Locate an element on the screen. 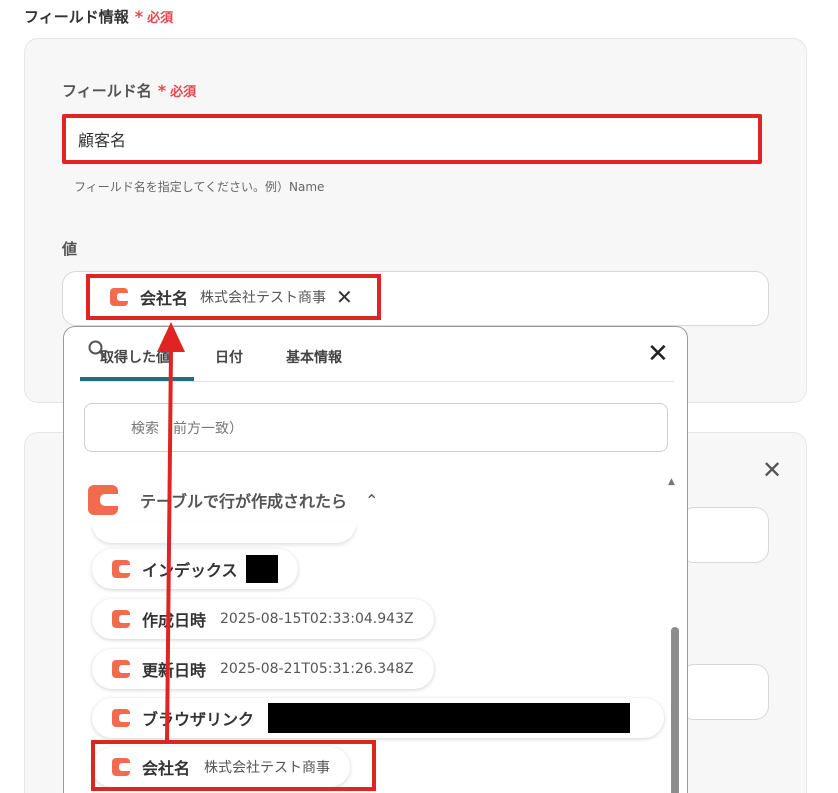 The width and height of the screenshot is (838, 793). search-icon is located at coordinates (97, 349).